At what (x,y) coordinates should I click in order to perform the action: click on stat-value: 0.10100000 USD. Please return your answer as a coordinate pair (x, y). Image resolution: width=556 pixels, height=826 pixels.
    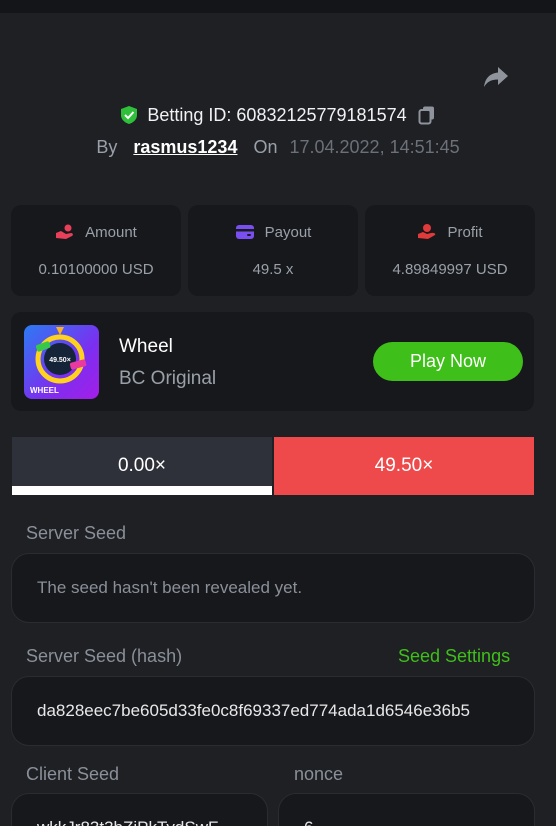
    Looking at the image, I should click on (96, 269).